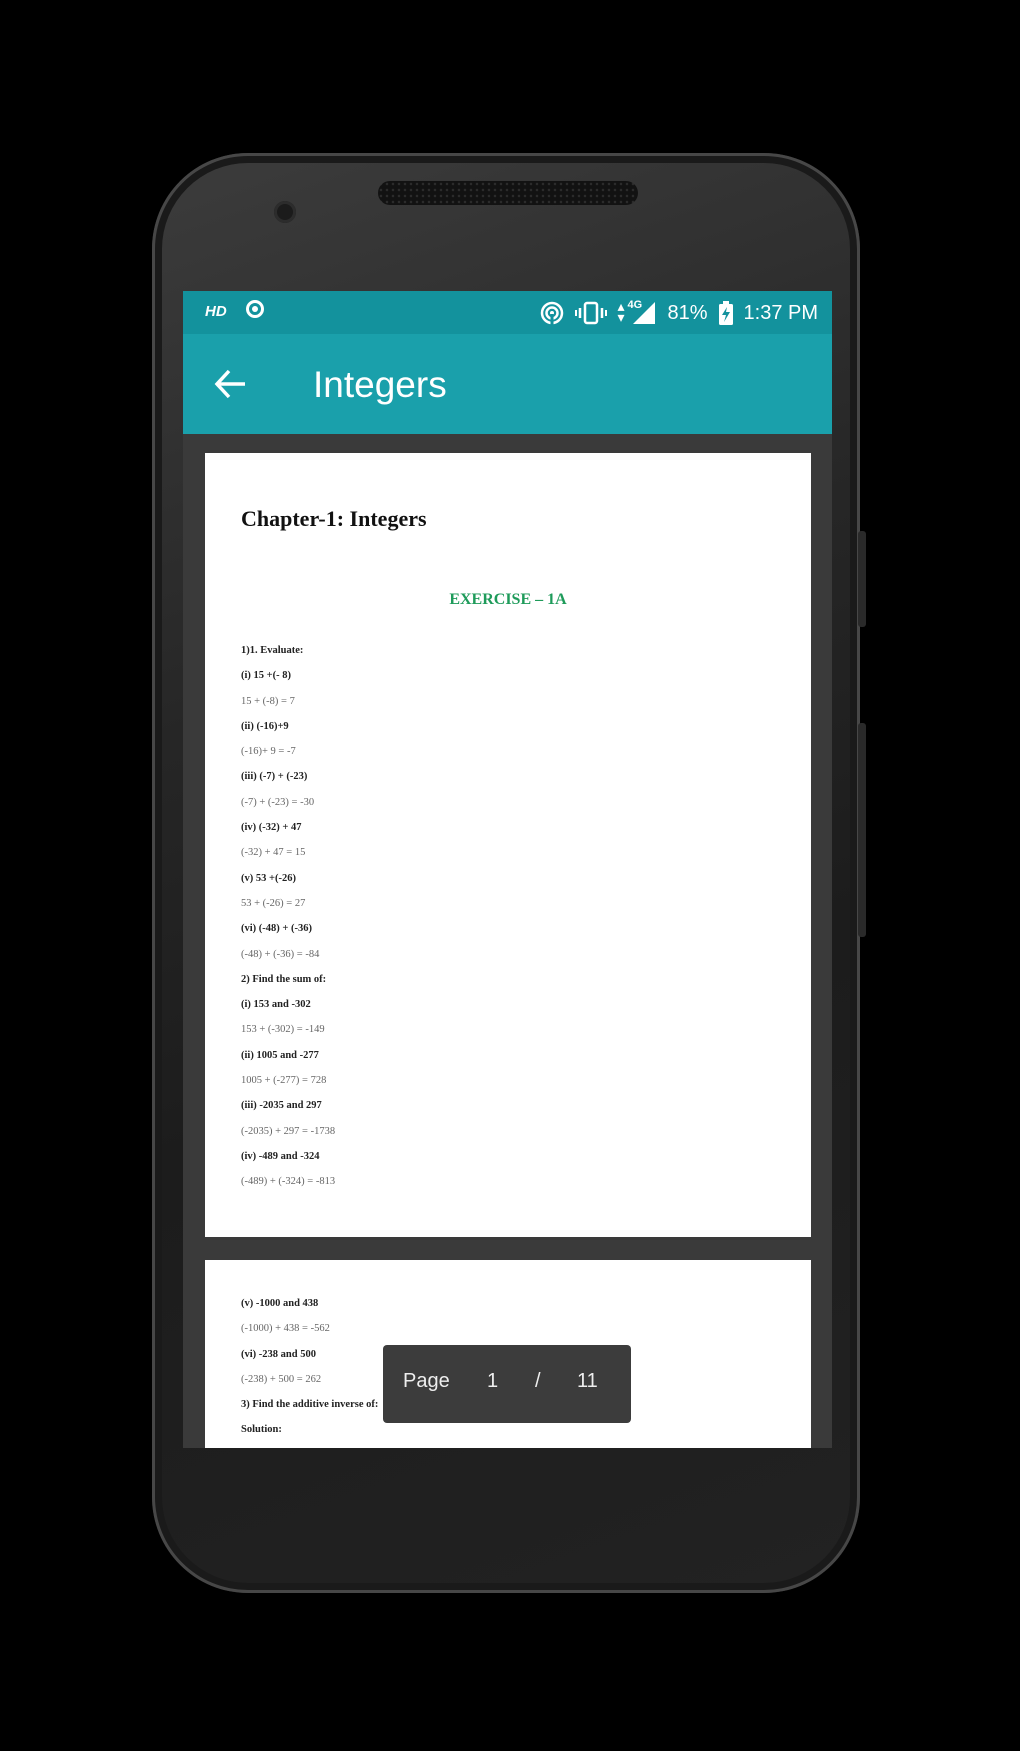 Image resolution: width=1020 pixels, height=1751 pixels. I want to click on back-arrow-icon, so click(231, 384).